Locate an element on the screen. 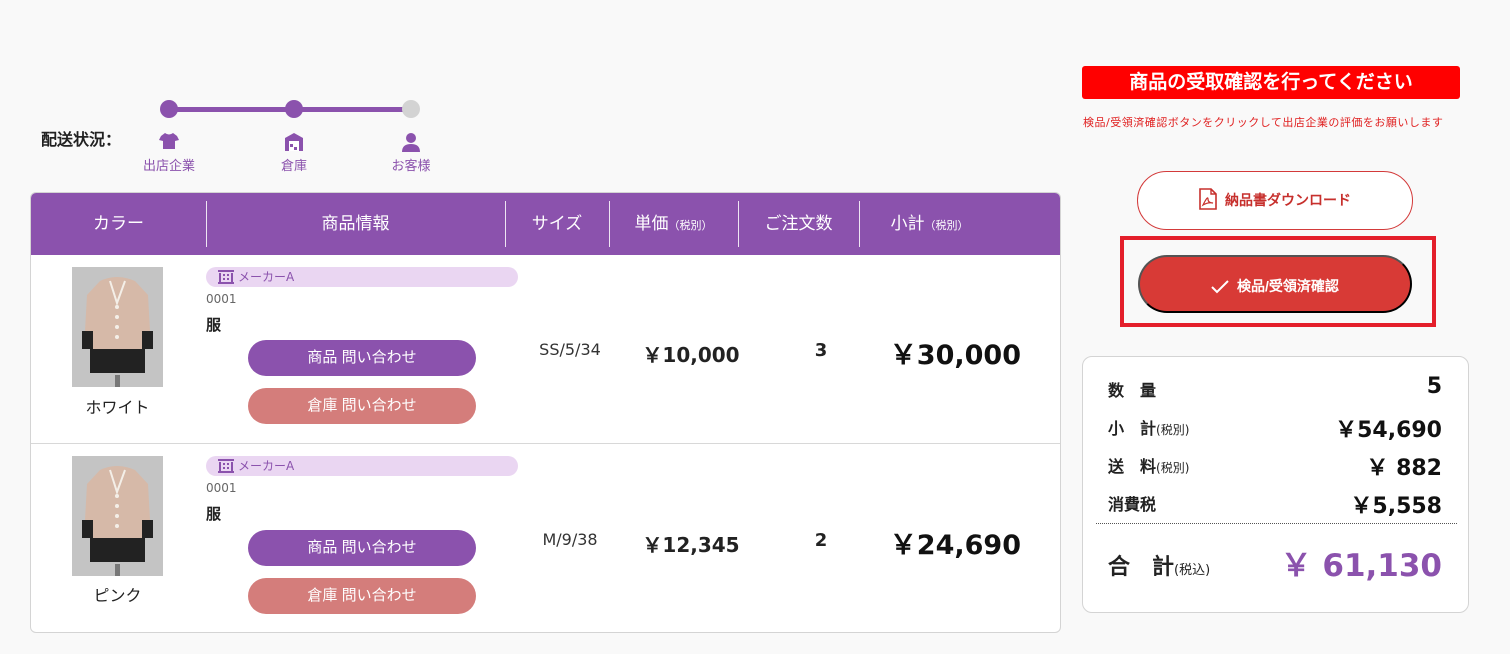  subtotal-value: ￥24,690 is located at coordinates (955, 545).